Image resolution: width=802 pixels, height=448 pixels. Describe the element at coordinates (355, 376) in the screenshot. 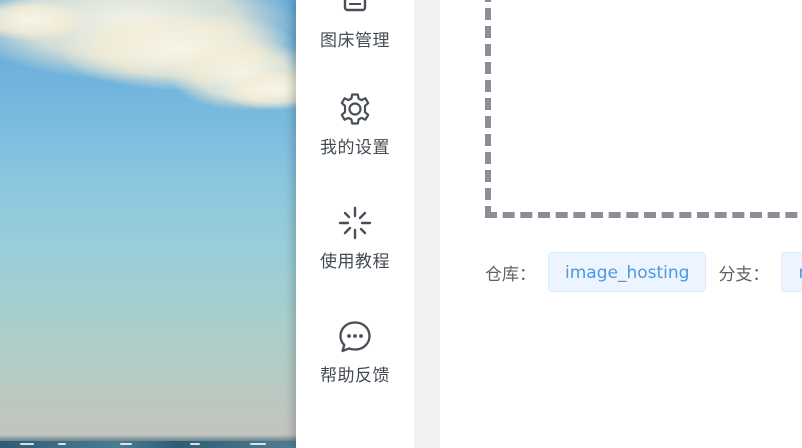

I see `sidebar-item-label: 帮助反馈` at that location.